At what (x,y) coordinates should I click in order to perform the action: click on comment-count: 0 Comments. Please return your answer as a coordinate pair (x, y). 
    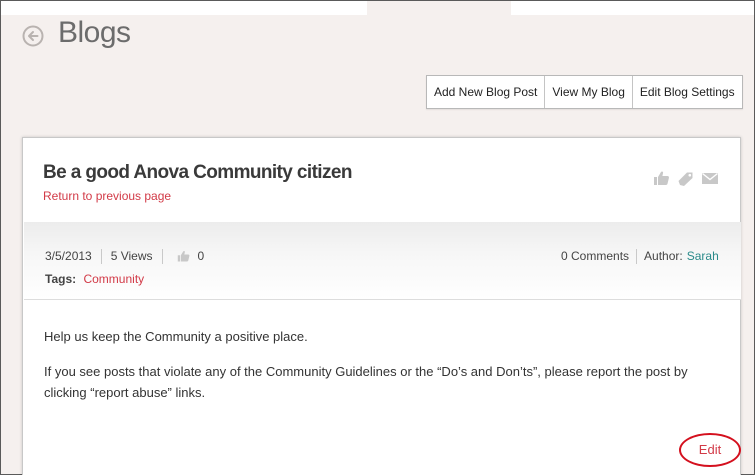
    Looking at the image, I should click on (595, 256).